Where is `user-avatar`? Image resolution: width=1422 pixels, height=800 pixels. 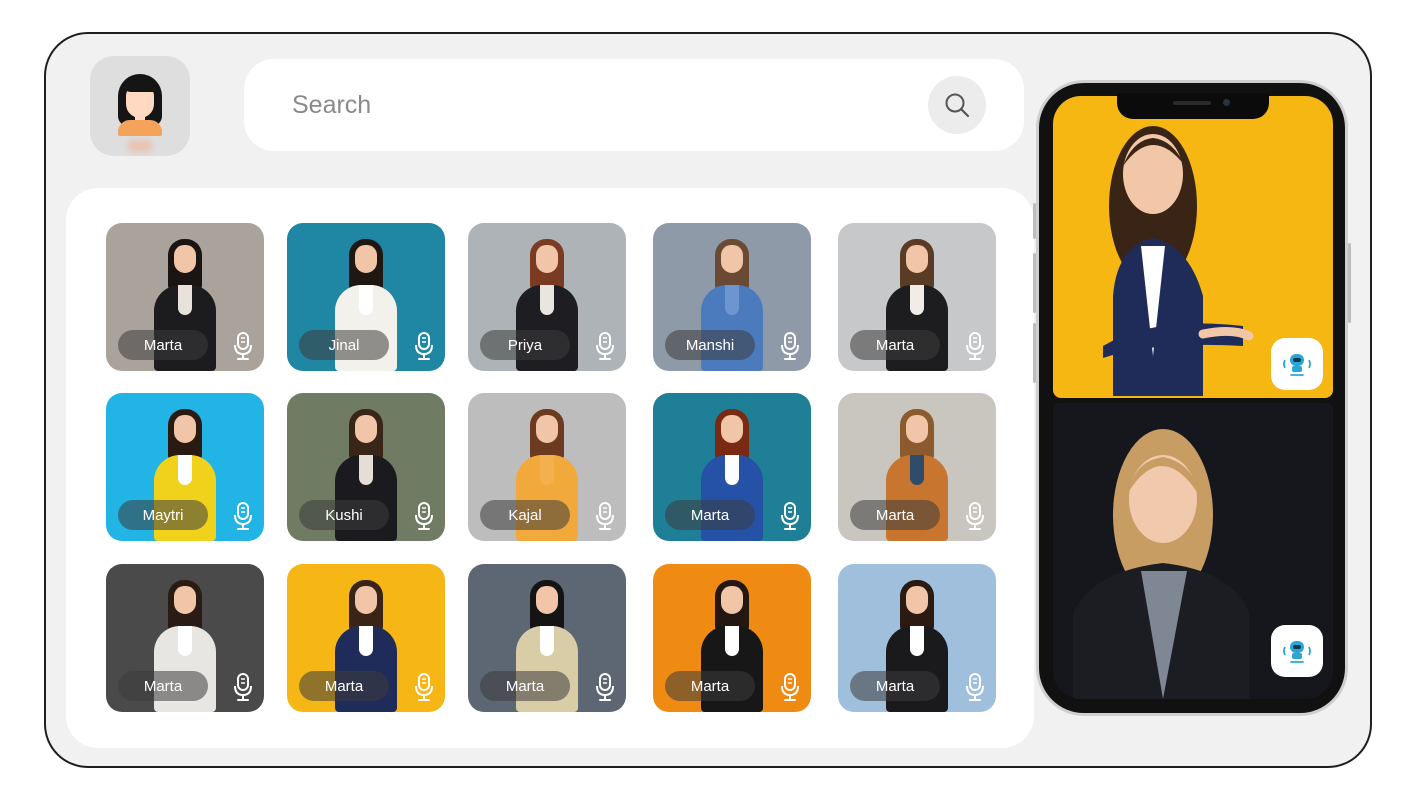 user-avatar is located at coordinates (140, 106).